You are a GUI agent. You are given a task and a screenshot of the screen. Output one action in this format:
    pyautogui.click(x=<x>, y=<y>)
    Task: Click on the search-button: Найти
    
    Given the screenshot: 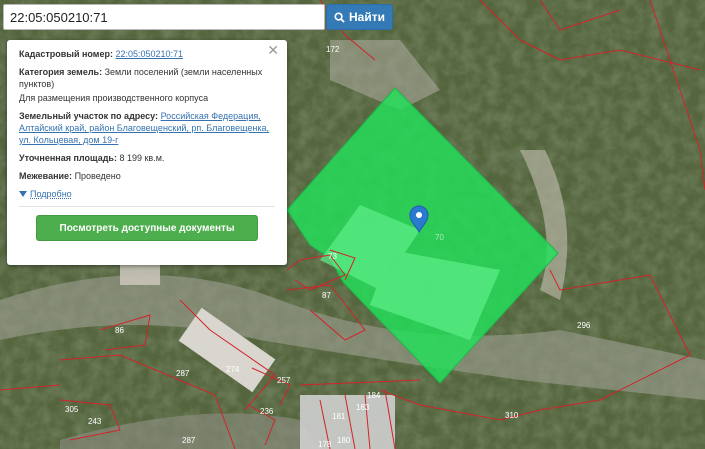 What is the action you would take?
    pyautogui.click(x=359, y=17)
    